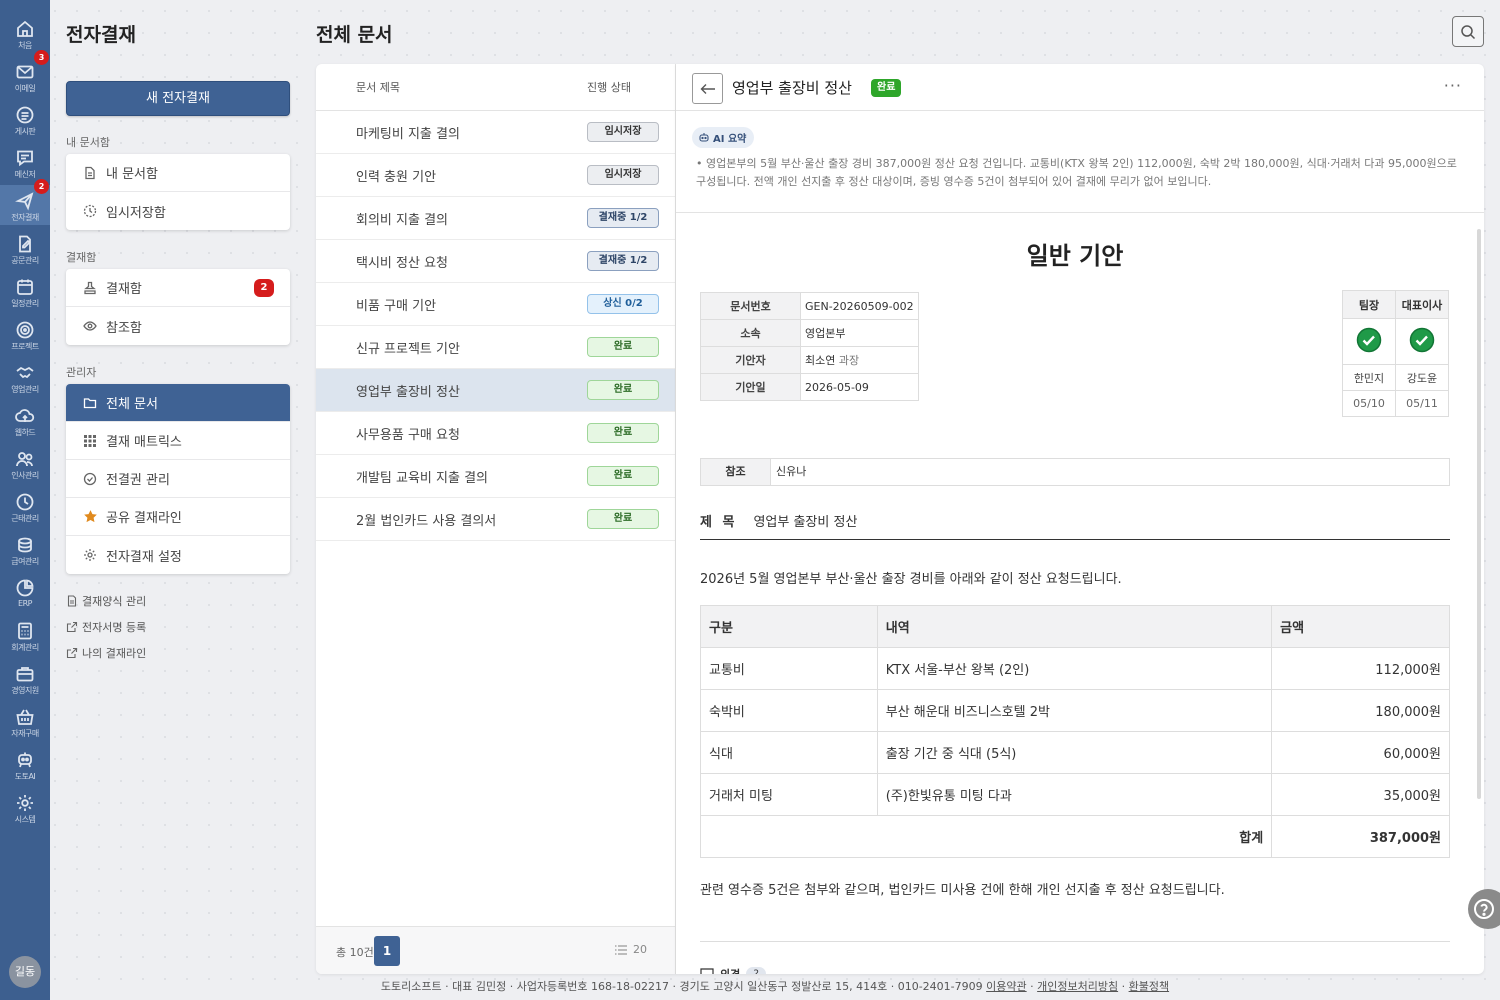 The image size is (1500, 1000). Describe the element at coordinates (106, 601) in the screenshot. I see `link-form-management: 결재양식 관리` at that location.